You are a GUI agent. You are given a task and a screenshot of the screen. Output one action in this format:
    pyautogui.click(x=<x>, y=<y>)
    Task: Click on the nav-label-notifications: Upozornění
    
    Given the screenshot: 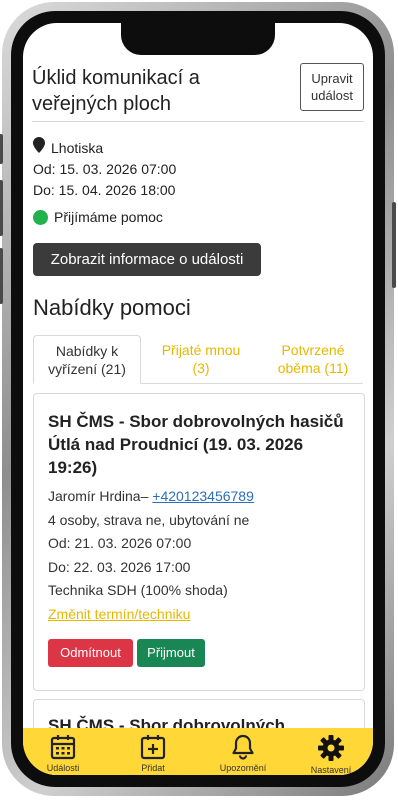 What is the action you would take?
    pyautogui.click(x=243, y=768)
    